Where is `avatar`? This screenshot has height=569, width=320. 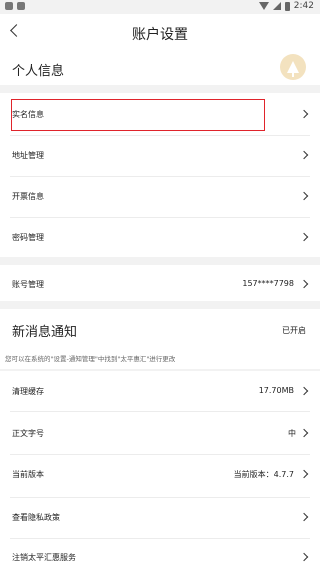
avatar is located at coordinates (293, 67).